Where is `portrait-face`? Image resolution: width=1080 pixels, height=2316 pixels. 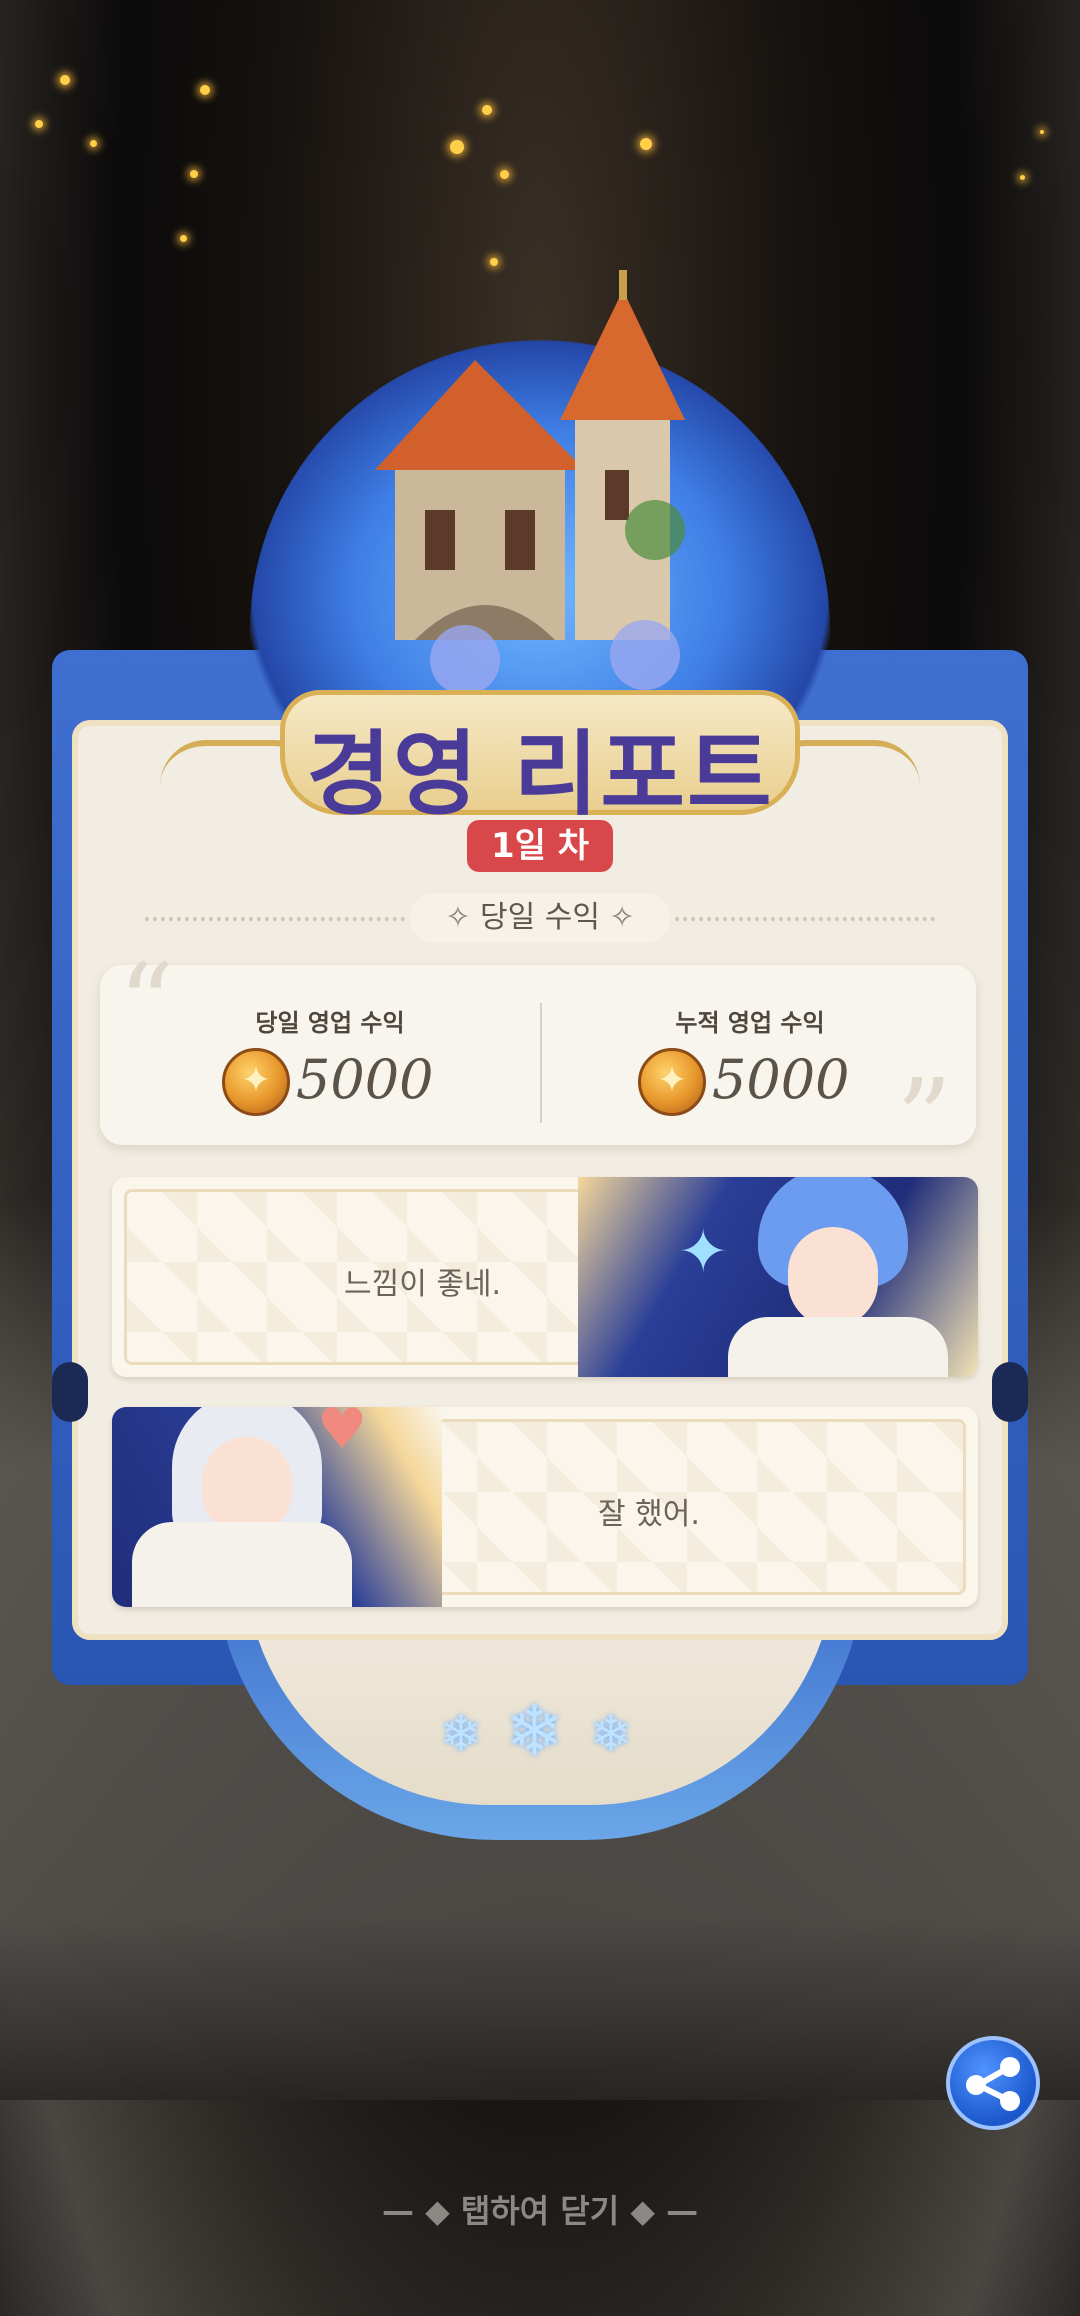 portrait-face is located at coordinates (833, 1277).